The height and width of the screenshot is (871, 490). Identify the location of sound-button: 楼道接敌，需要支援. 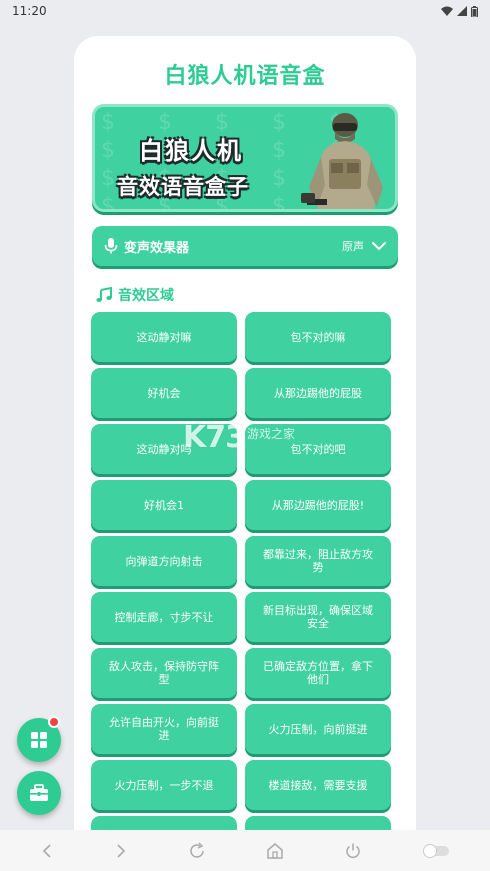
(318, 785).